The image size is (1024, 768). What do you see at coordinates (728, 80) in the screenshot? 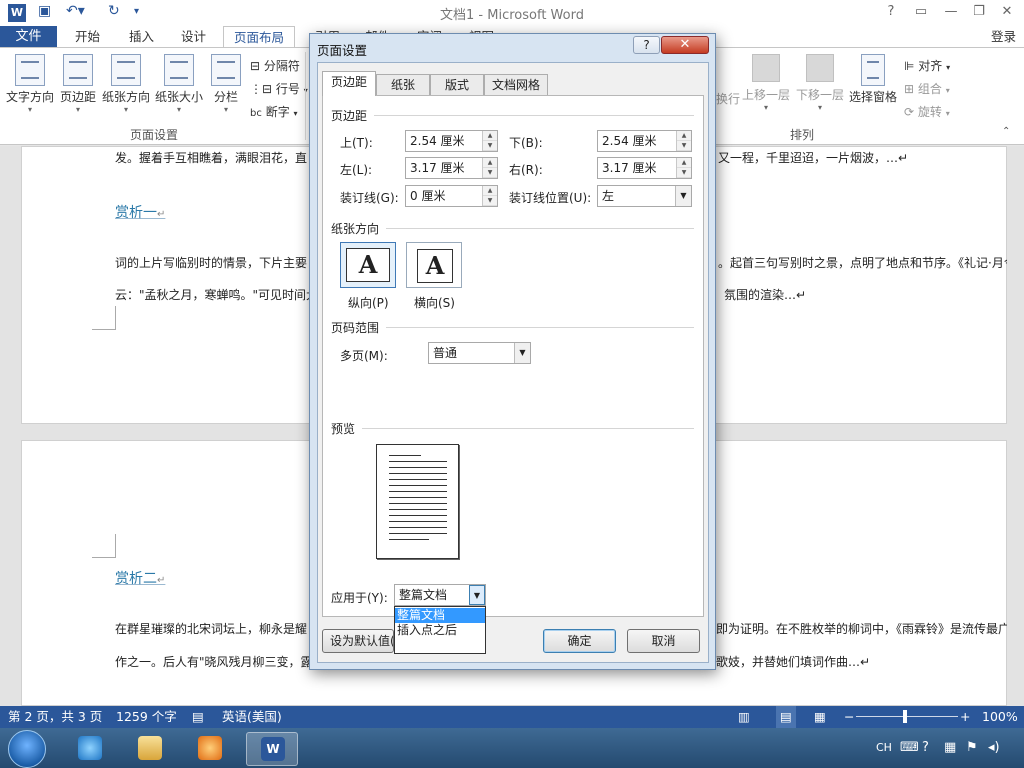
I see `wrap-text-button: 换行` at bounding box center [728, 80].